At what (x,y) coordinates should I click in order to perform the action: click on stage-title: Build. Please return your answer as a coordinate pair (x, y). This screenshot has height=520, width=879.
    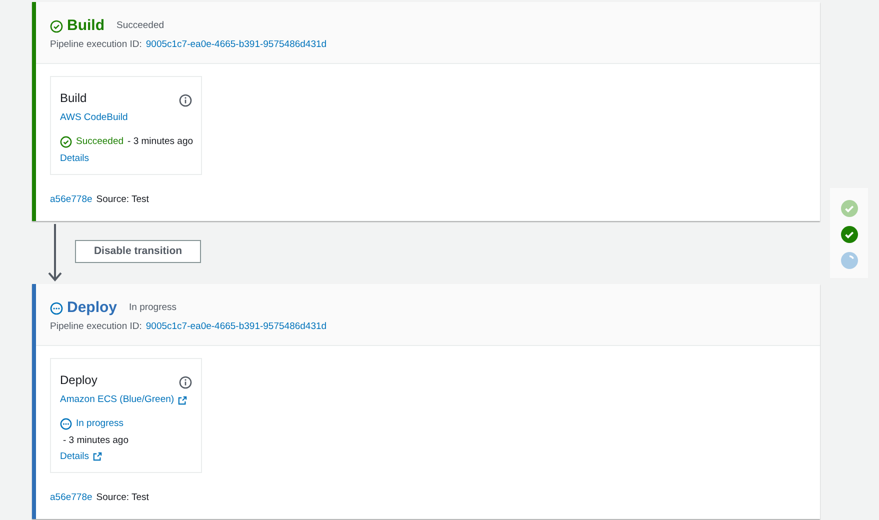
    Looking at the image, I should click on (85, 26).